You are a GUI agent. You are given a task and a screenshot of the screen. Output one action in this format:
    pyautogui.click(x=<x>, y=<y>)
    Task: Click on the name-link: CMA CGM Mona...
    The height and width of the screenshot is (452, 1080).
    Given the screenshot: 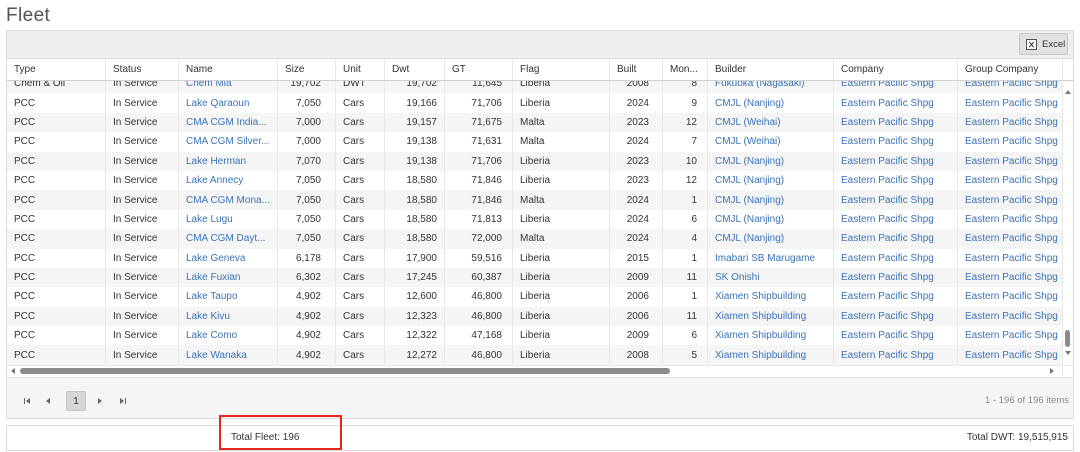 What is the action you would take?
    pyautogui.click(x=228, y=200)
    